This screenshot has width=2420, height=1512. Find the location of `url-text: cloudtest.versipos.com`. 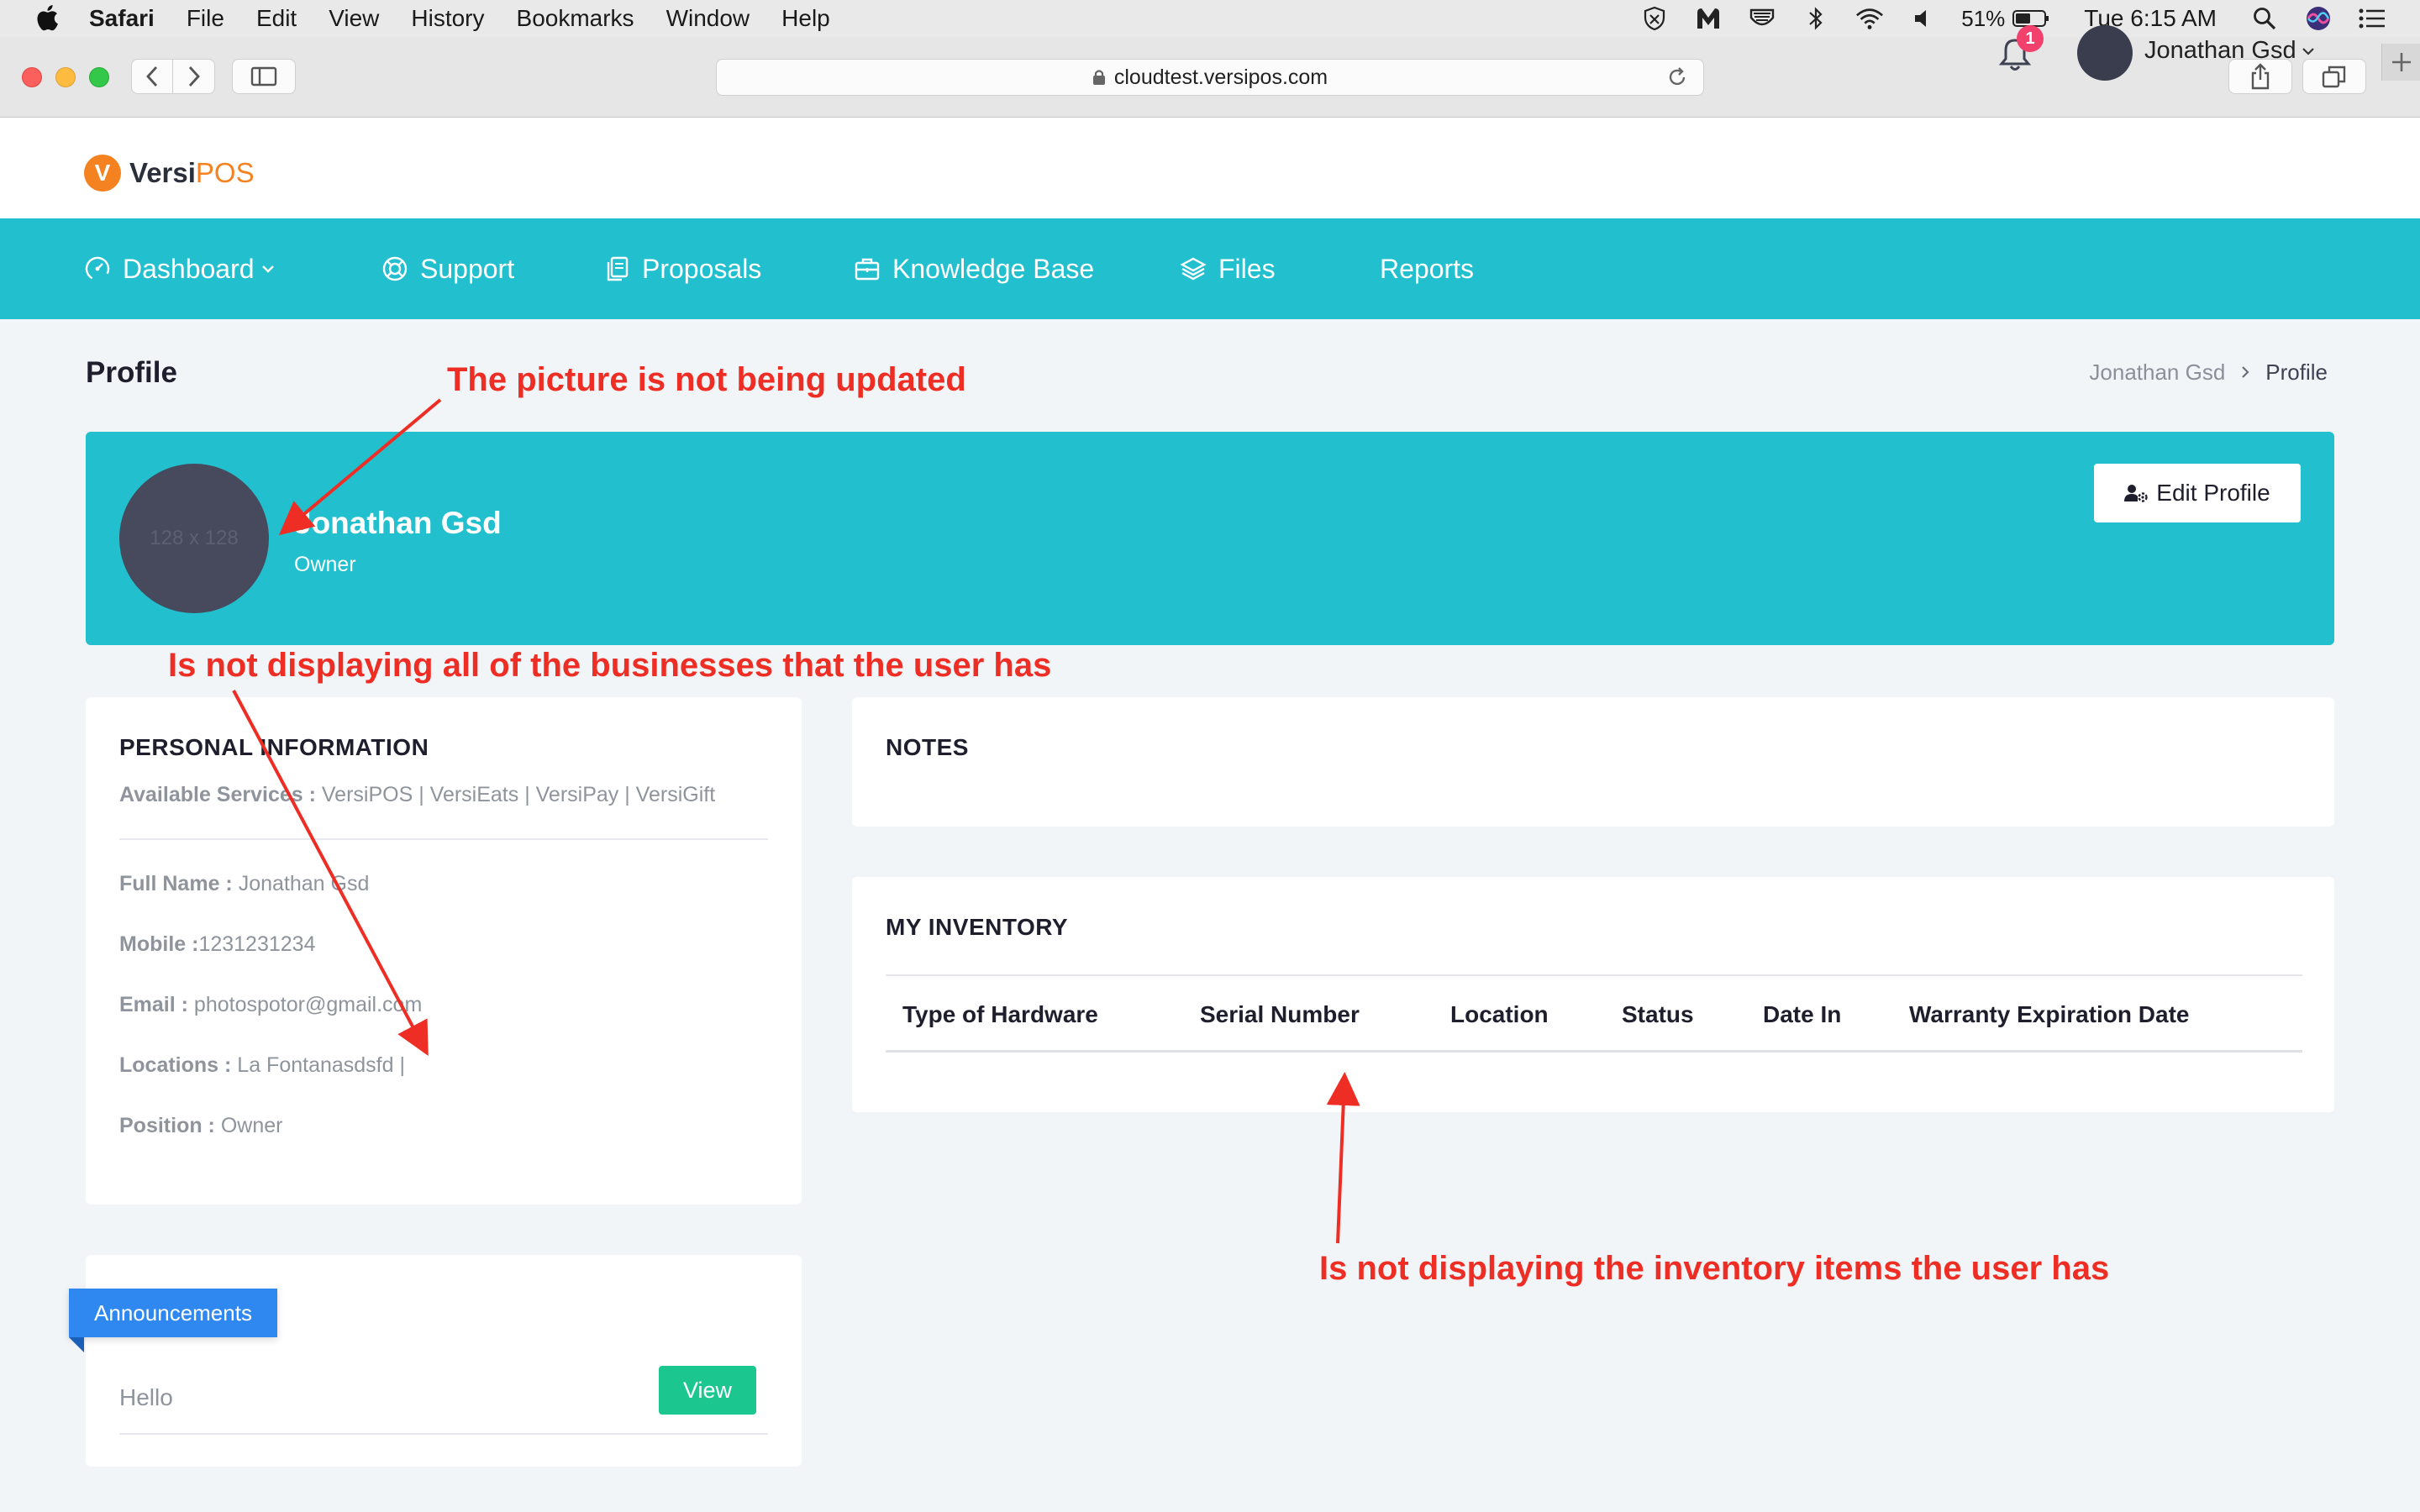

url-text: cloudtest.versipos.com is located at coordinates (1221, 77).